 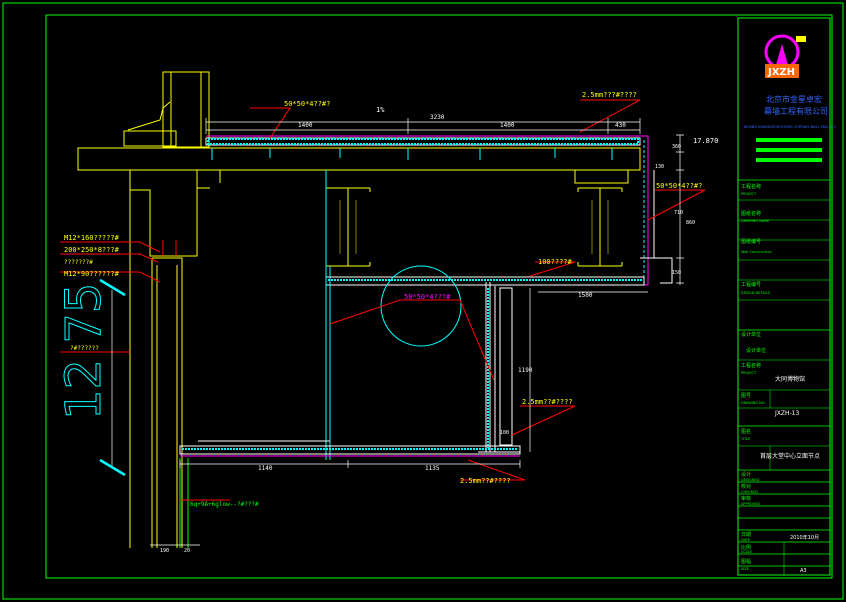 I want to click on tb-r8-en: TITLE, so click(x=745, y=439).